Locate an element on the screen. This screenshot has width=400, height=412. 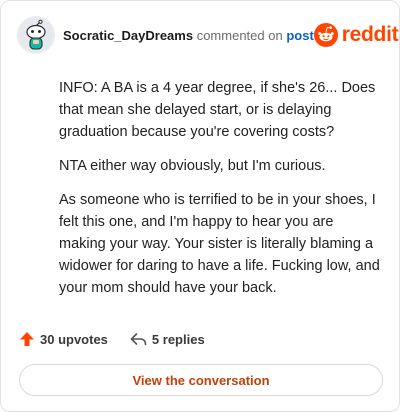
comment-meta: Socratic_DayDreams commented on post is located at coordinates (188, 35).